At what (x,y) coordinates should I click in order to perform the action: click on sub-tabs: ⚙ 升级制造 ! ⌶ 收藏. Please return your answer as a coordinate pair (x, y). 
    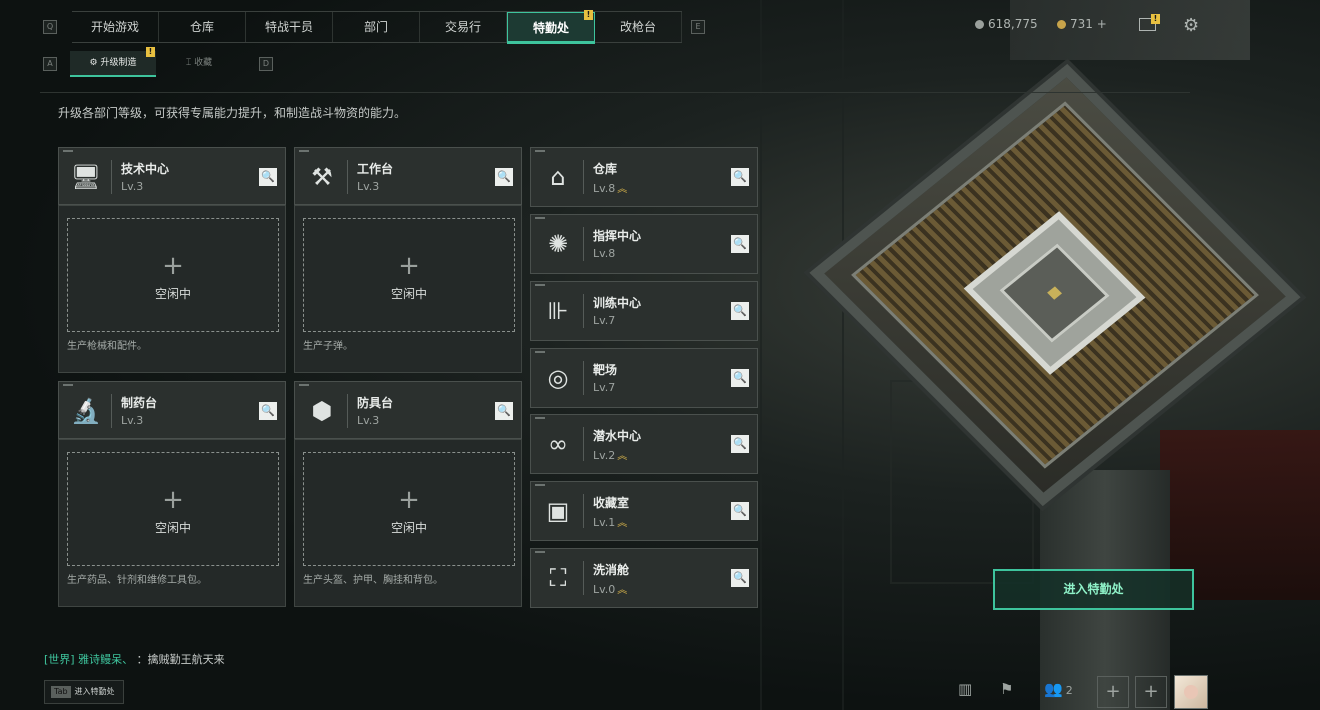
    Looking at the image, I should click on (156, 62).